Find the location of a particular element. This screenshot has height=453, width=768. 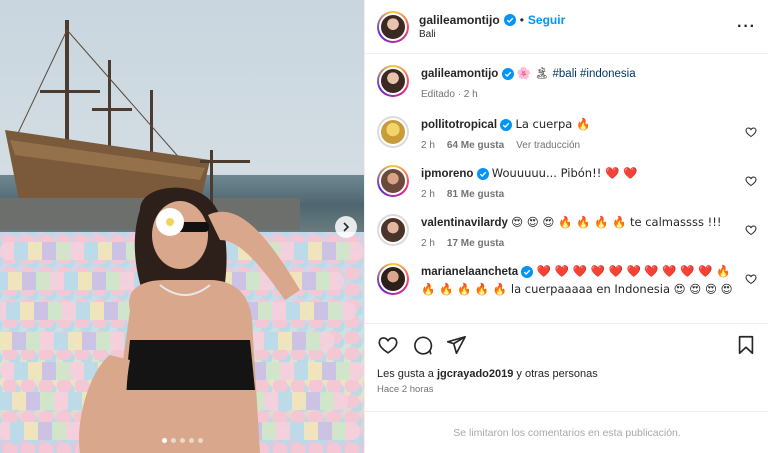

more-options-button: ··· is located at coordinates (746, 27).